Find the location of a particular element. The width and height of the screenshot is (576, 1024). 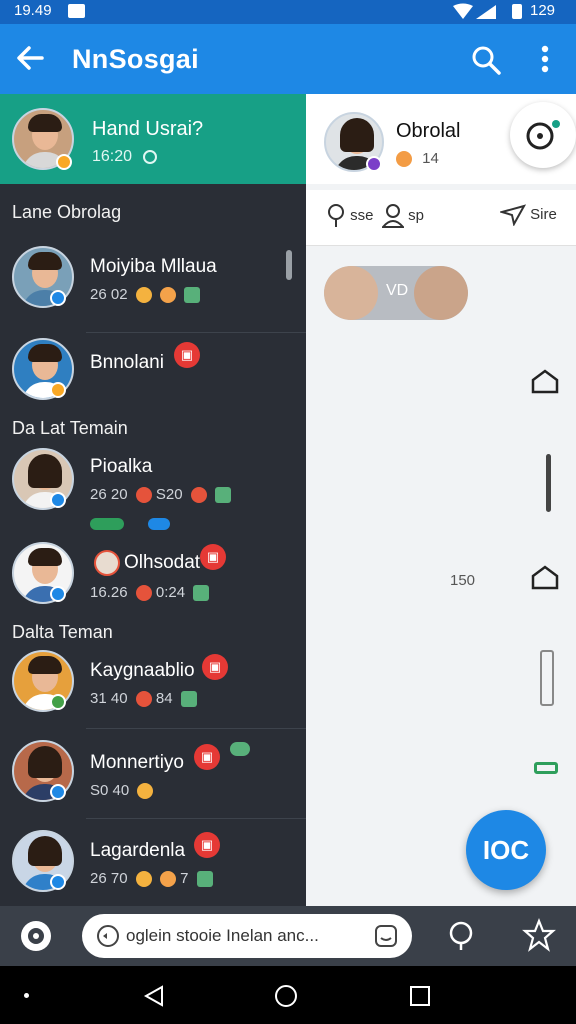

status-bar: 19.49 129 is located at coordinates (288, 12).